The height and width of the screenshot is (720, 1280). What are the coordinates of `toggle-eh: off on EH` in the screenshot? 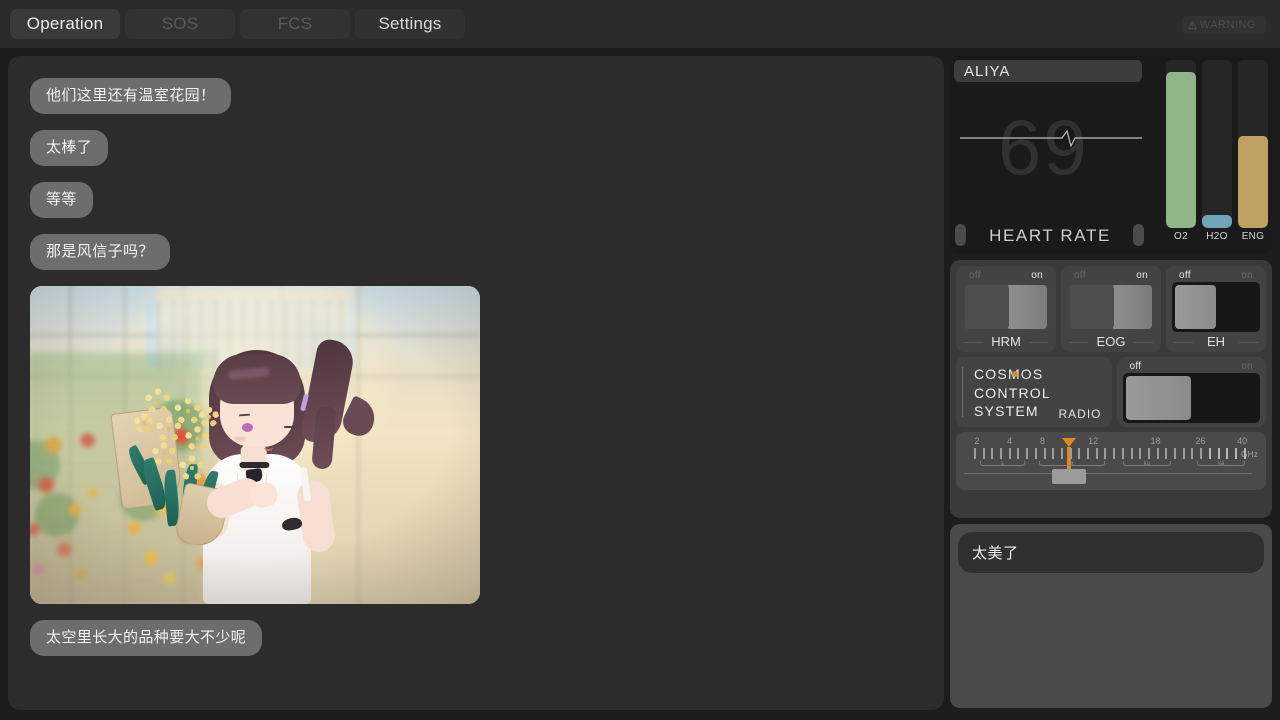 It's located at (1216, 309).